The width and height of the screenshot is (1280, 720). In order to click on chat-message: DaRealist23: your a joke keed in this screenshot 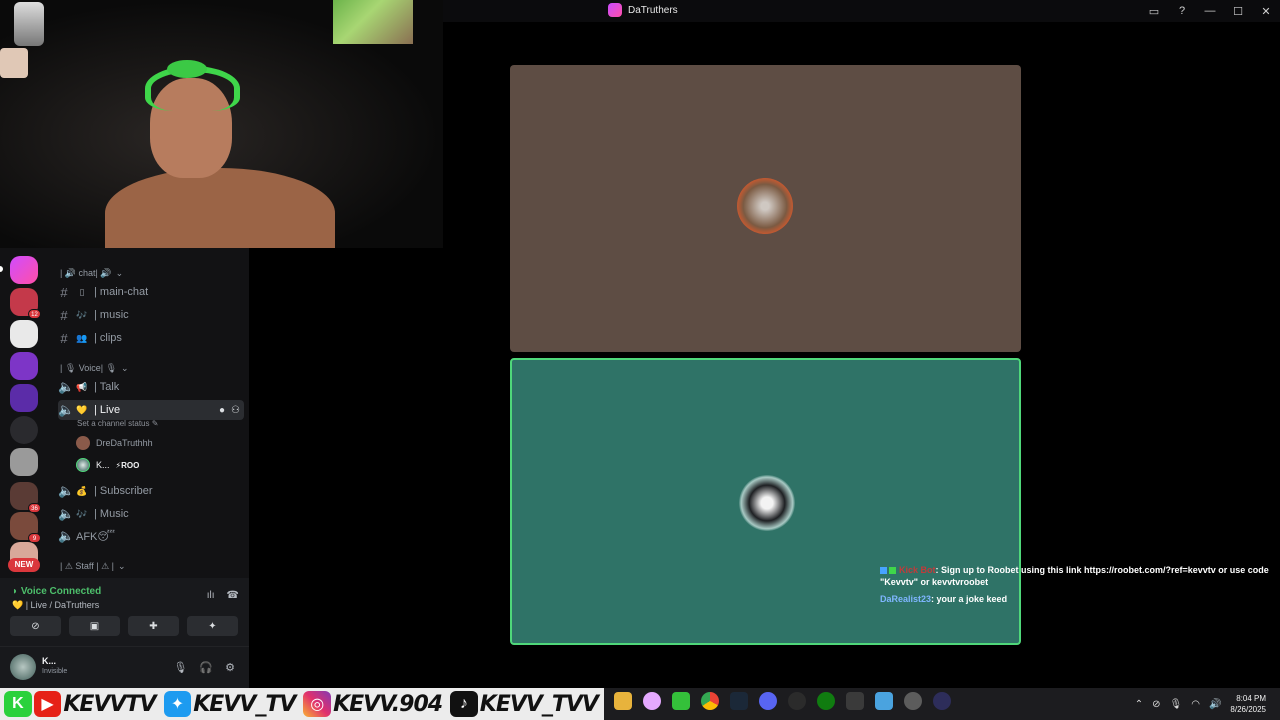, I will do `click(944, 599)`.